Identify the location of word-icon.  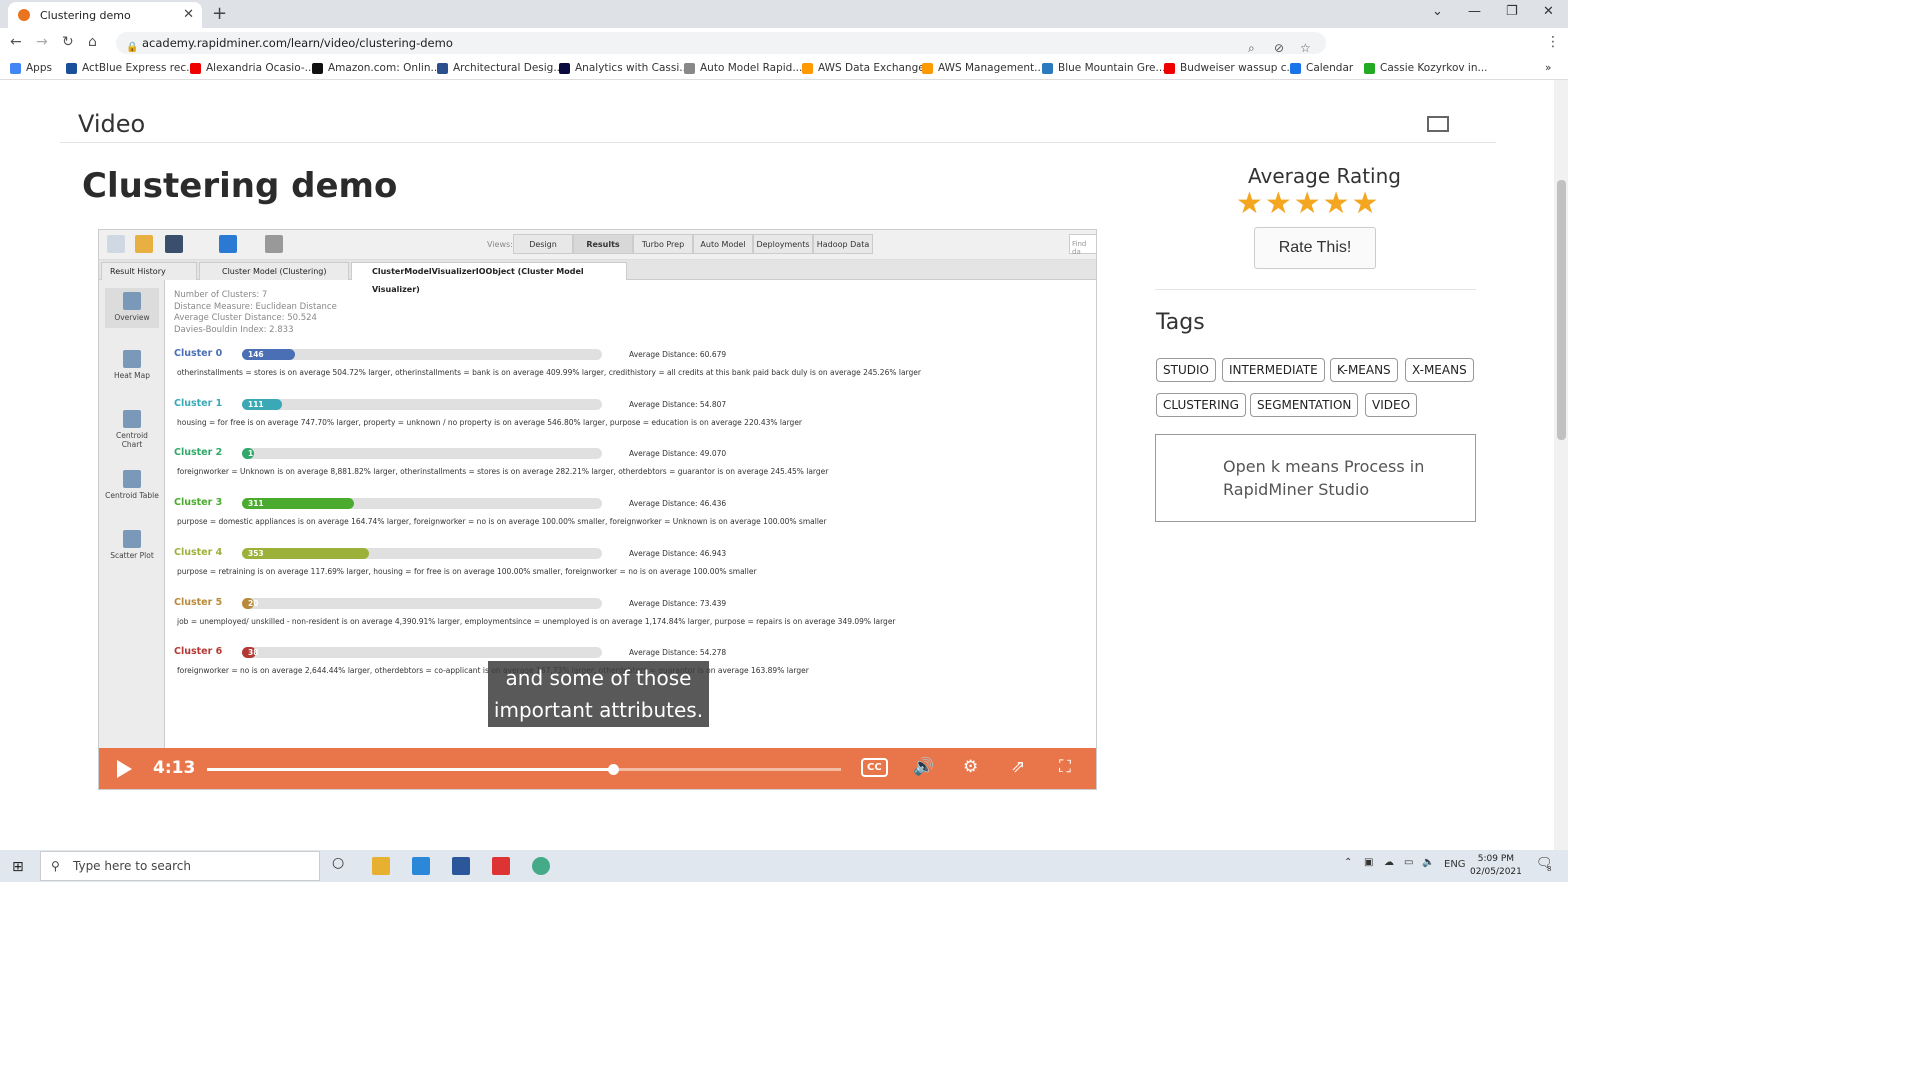
(461, 866).